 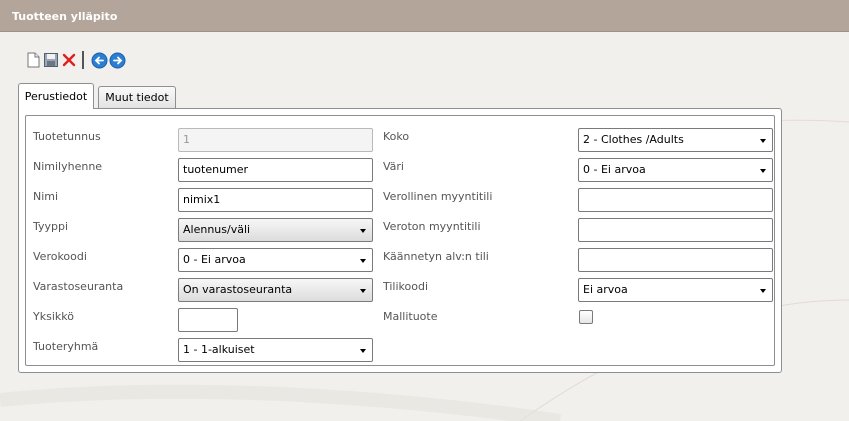 What do you see at coordinates (675, 200) in the screenshot?
I see `taxable-sales-account-field` at bounding box center [675, 200].